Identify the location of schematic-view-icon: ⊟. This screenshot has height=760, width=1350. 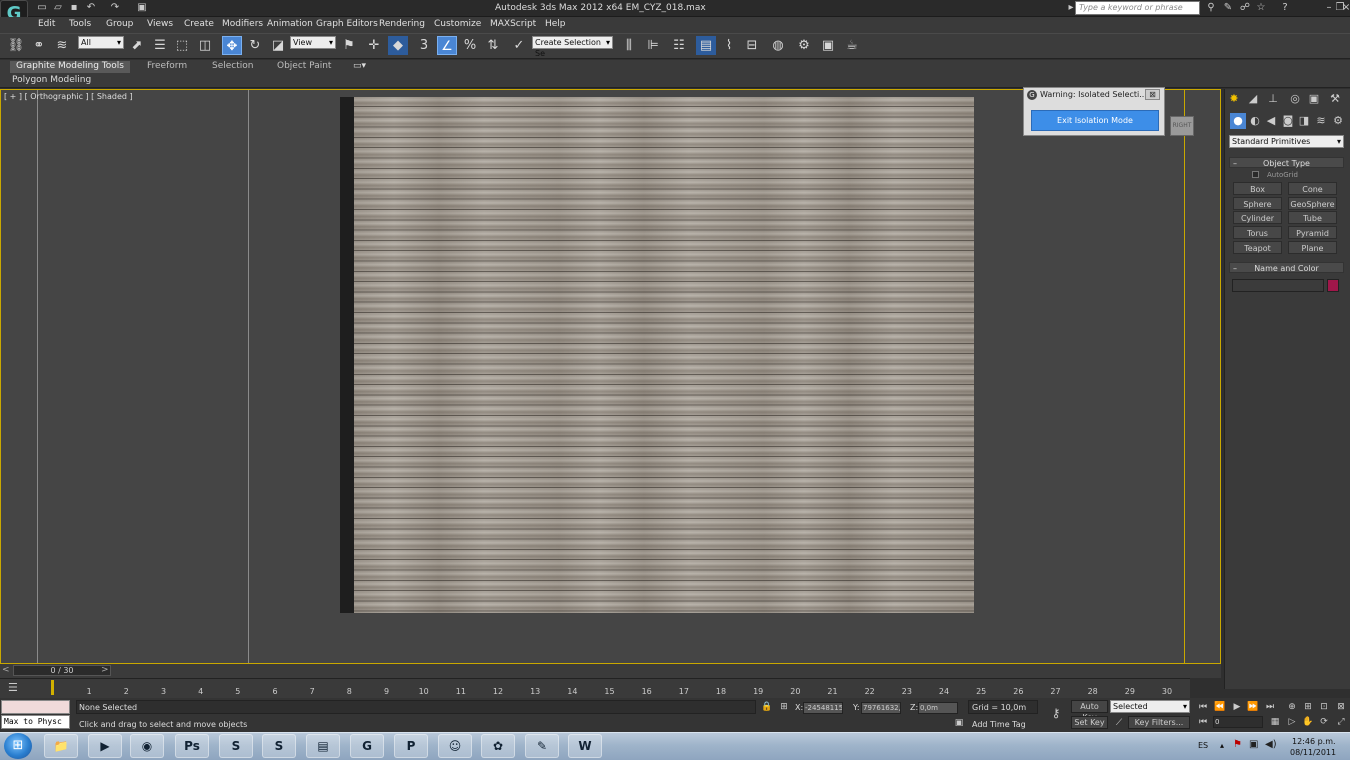
(752, 45).